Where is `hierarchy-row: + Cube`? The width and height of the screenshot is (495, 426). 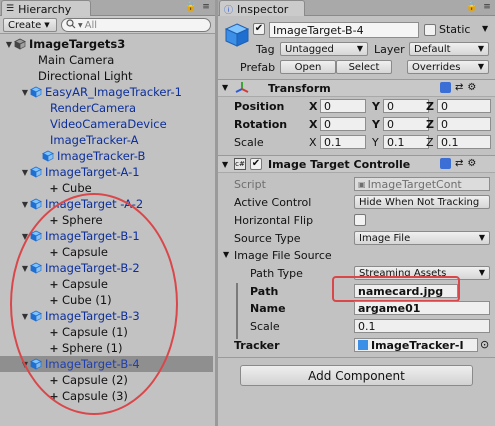
hierarchy-row: + Cube is located at coordinates (106, 188).